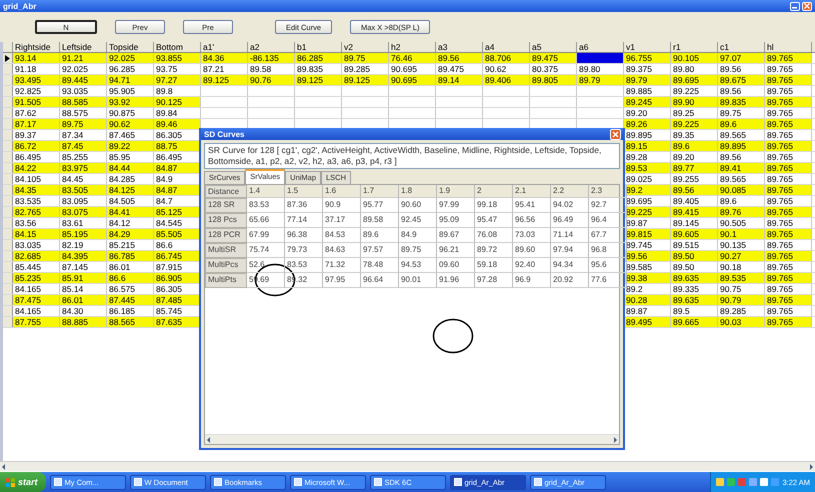 The width and height of the screenshot is (815, 492). I want to click on row-header: 128 Pcs, so click(226, 220).